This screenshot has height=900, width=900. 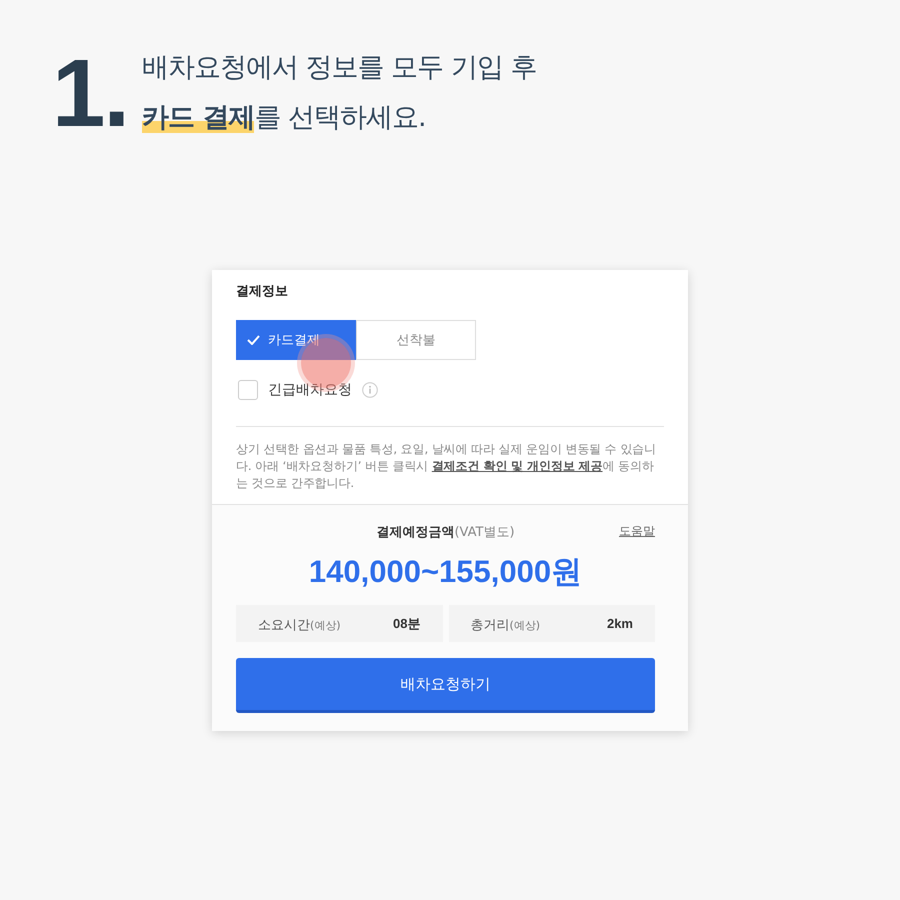 What do you see at coordinates (253, 340) in the screenshot?
I see `check-icon` at bounding box center [253, 340].